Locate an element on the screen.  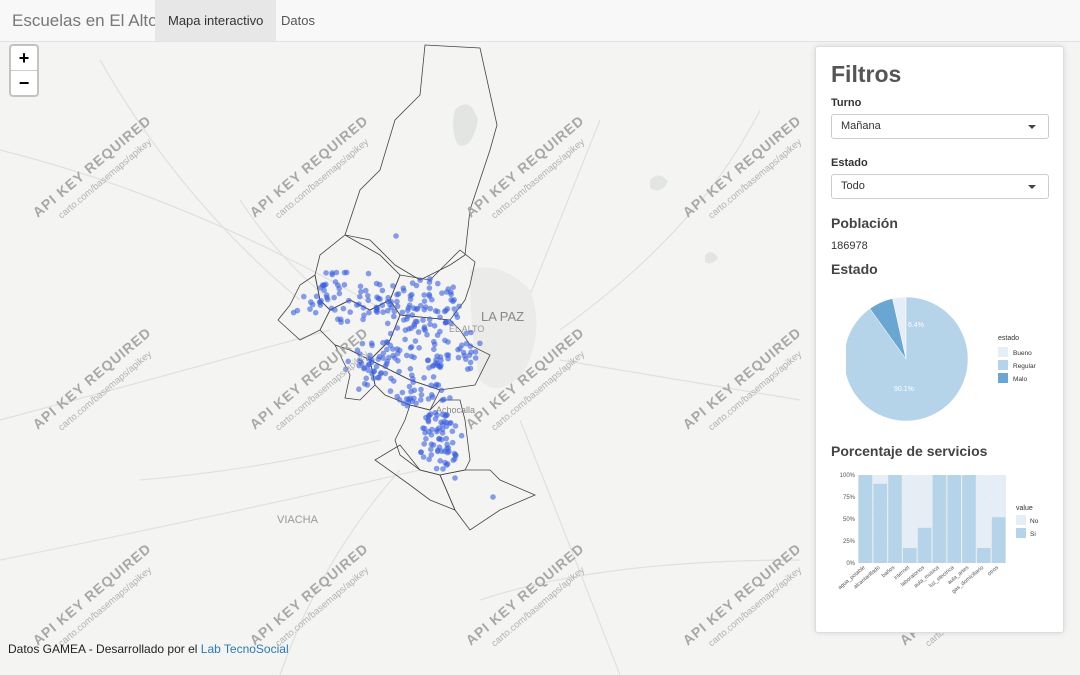
estado-select: Todo is located at coordinates (940, 186).